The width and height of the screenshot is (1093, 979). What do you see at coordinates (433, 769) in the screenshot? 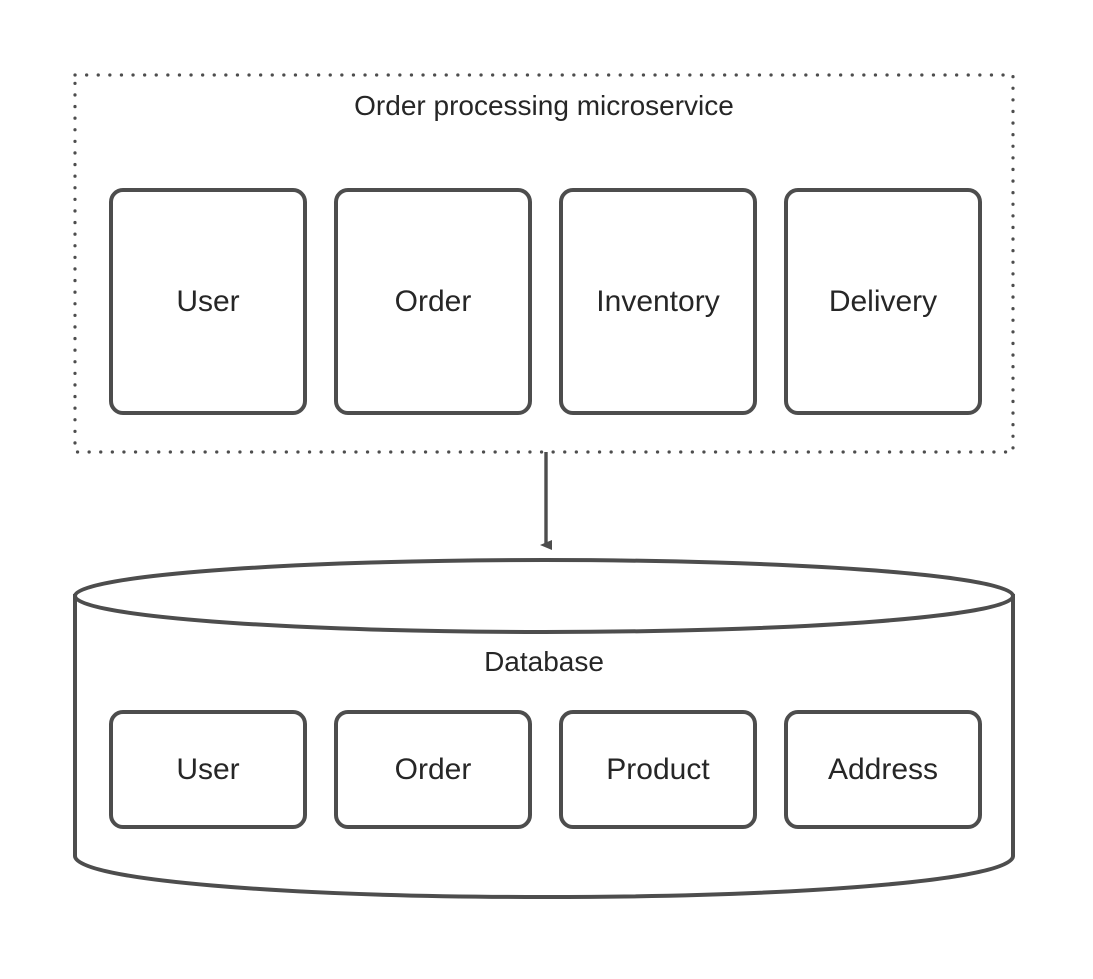
I see `database-node-order` at bounding box center [433, 769].